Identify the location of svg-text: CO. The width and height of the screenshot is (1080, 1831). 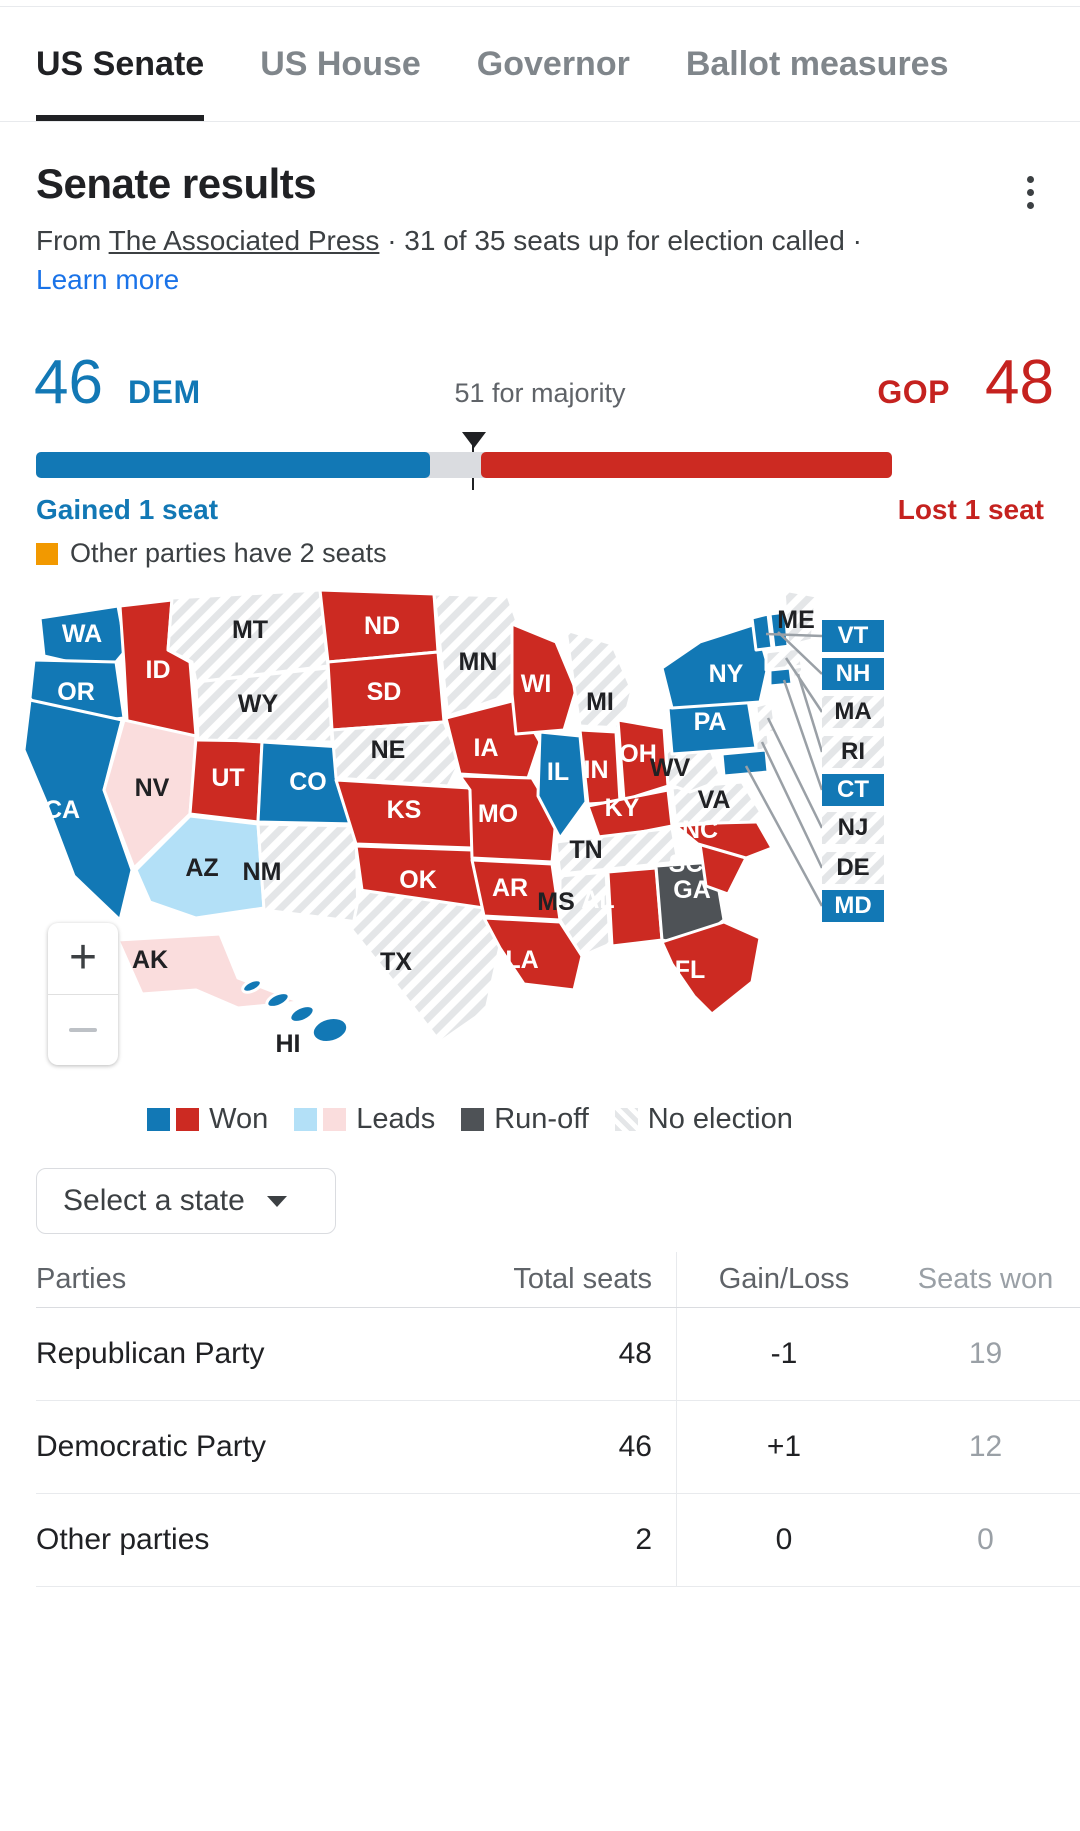
(308, 782).